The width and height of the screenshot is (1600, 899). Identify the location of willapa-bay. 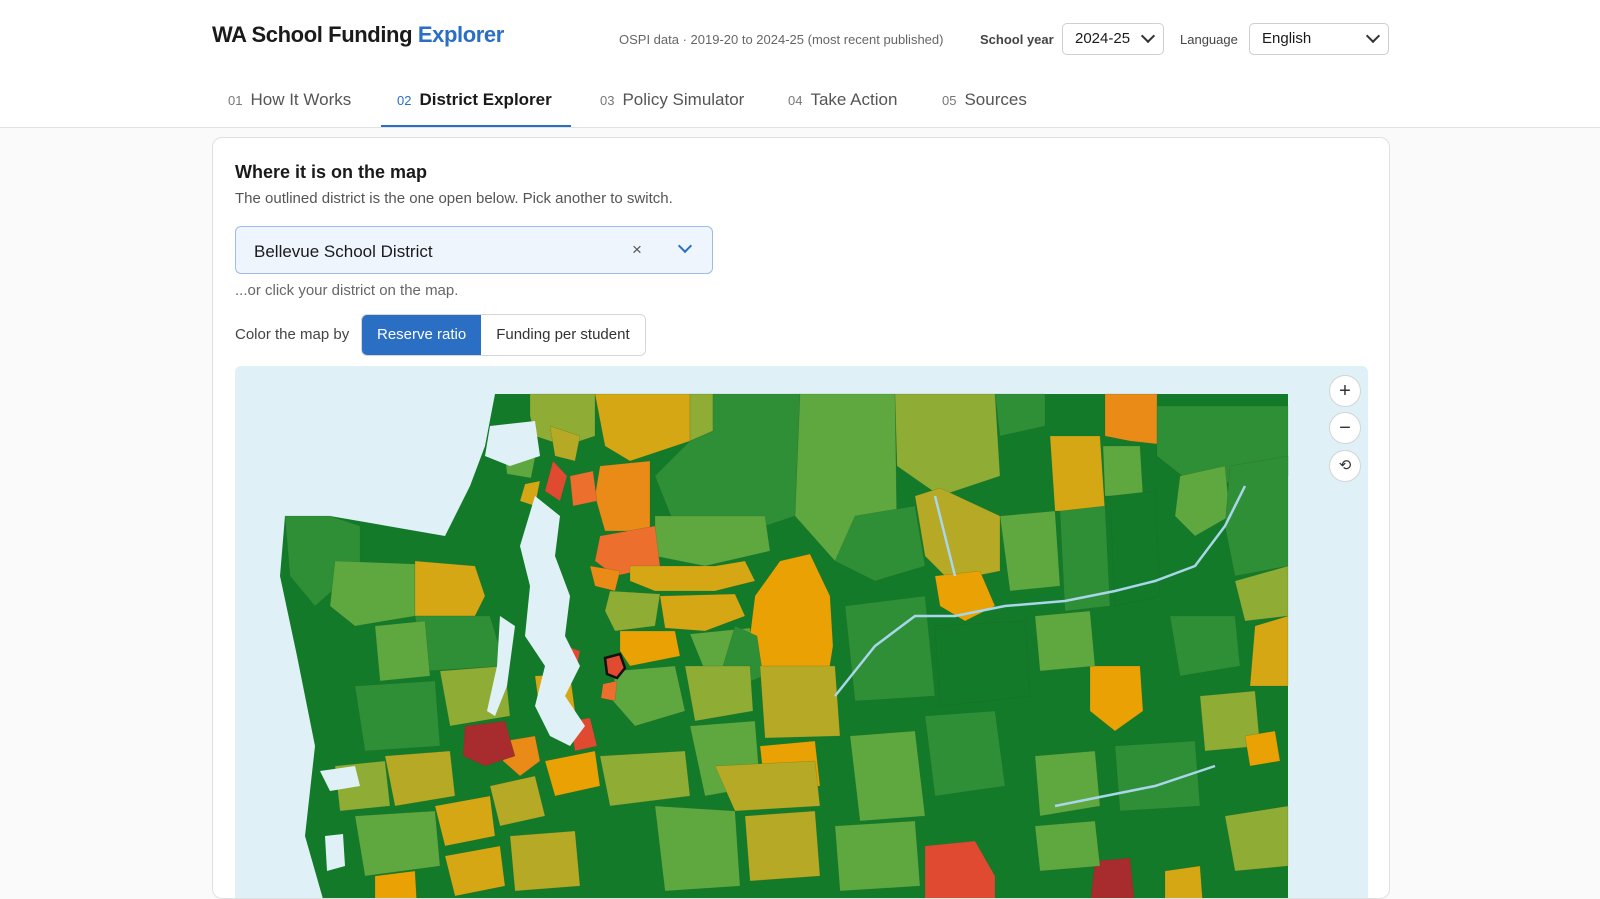
(335, 852).